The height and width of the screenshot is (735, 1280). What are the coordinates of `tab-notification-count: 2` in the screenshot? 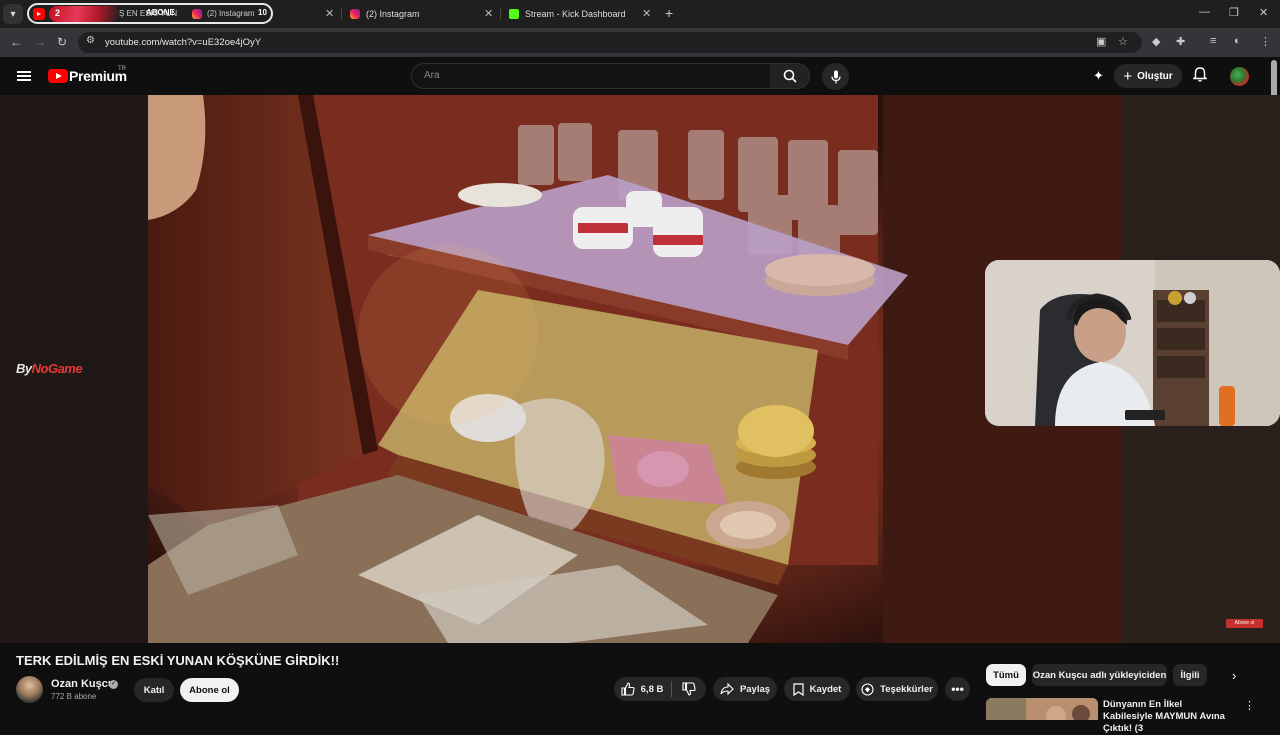 It's located at (58, 13).